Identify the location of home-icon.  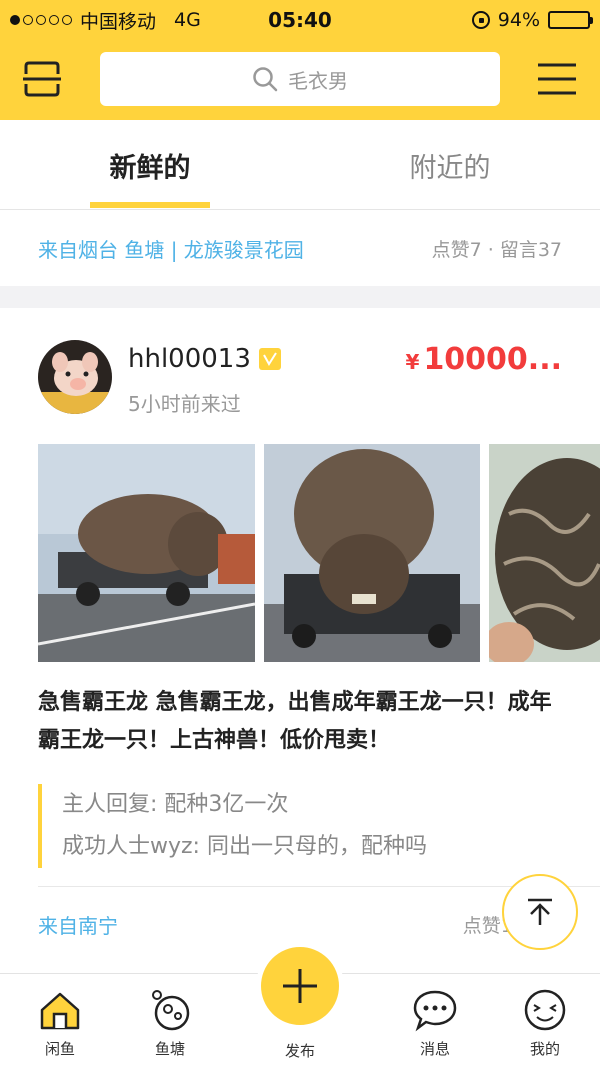
(60, 1011).